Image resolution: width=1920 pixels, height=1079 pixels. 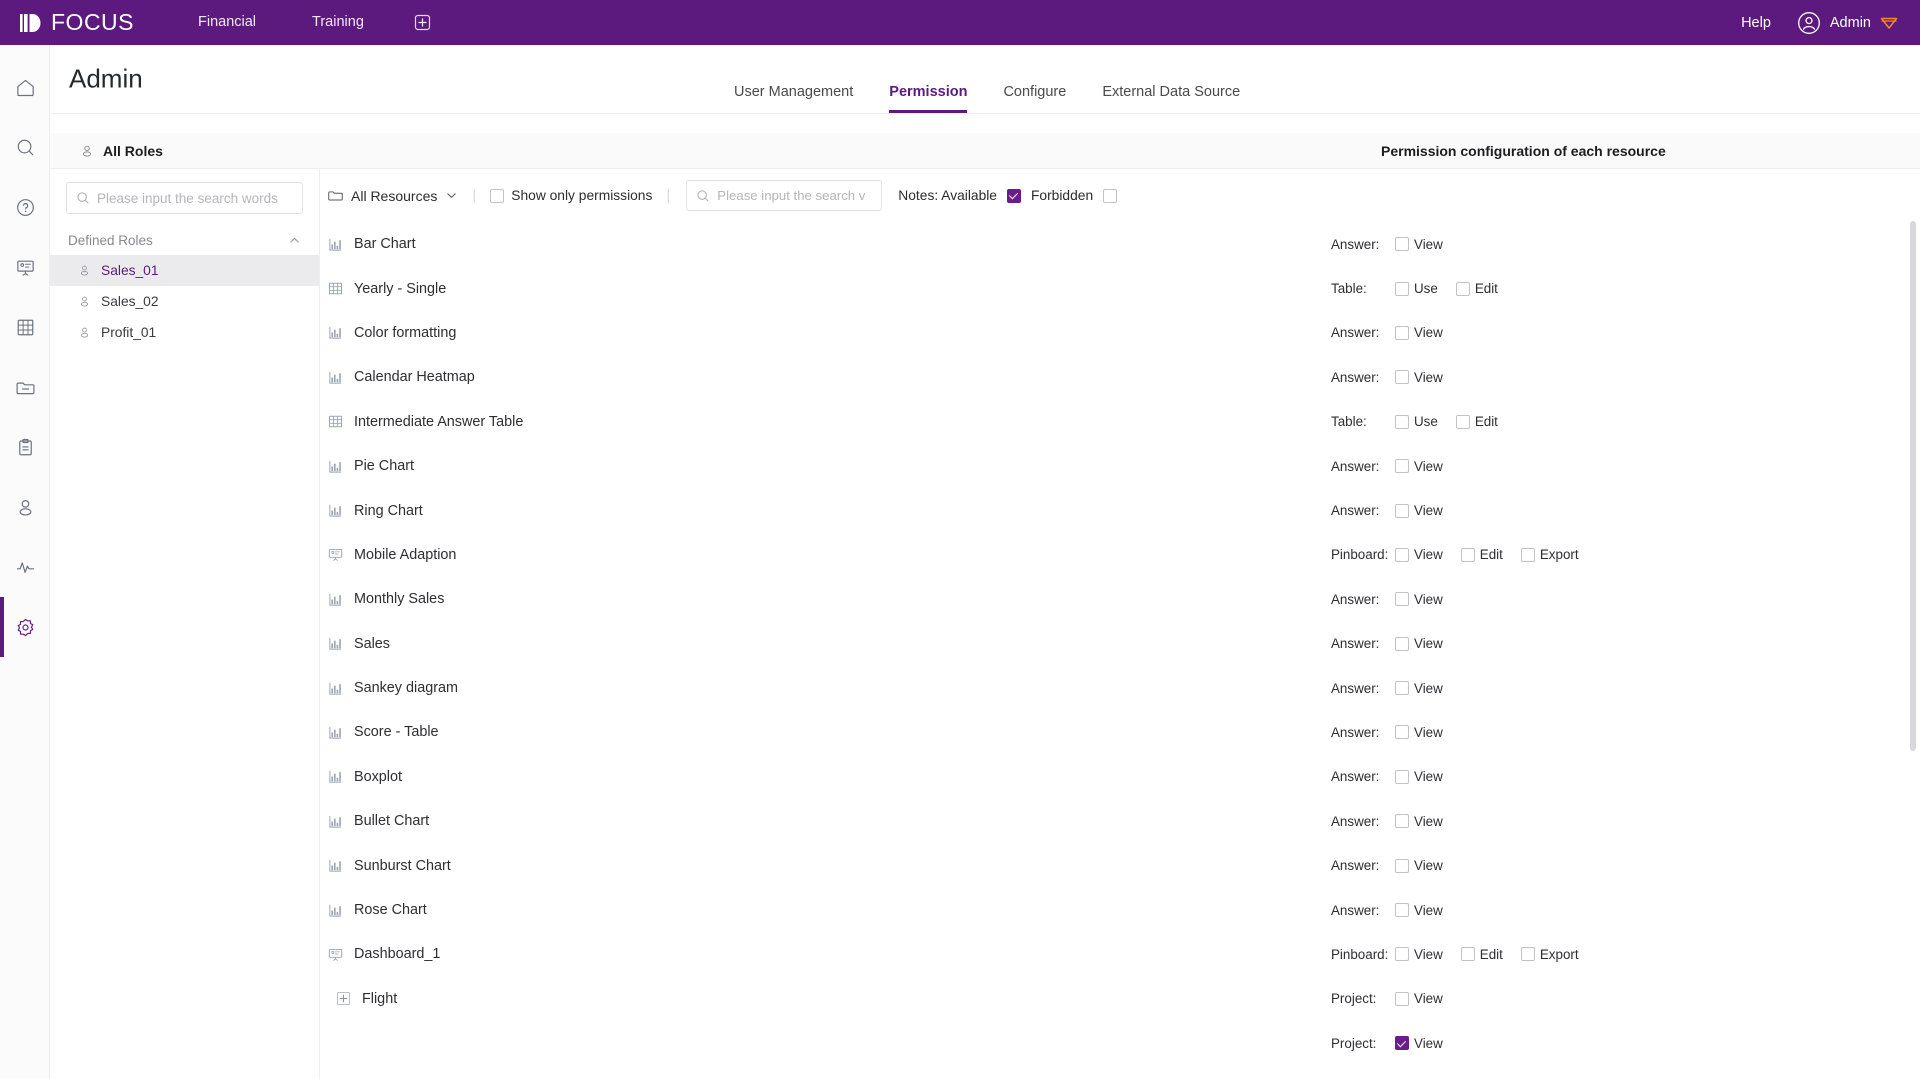 What do you see at coordinates (1034, 99) in the screenshot?
I see `tab-configure: Configure` at bounding box center [1034, 99].